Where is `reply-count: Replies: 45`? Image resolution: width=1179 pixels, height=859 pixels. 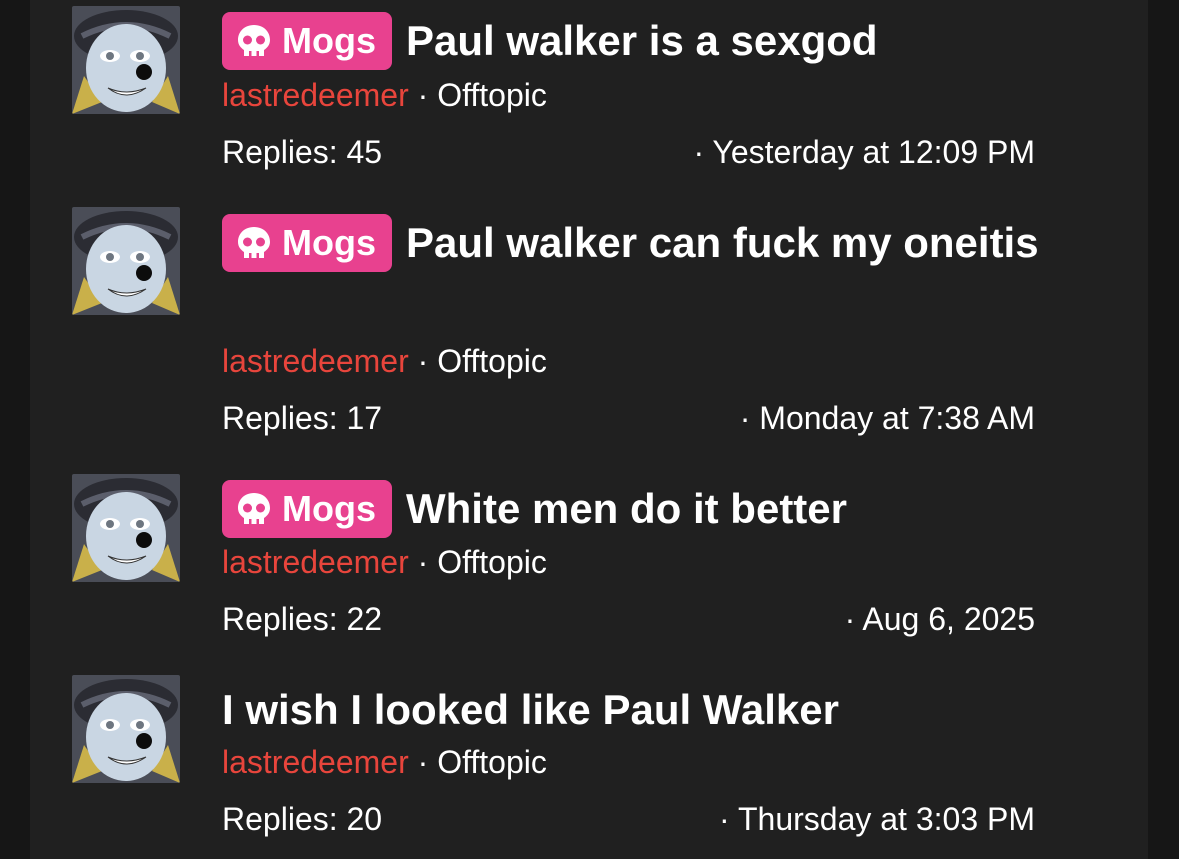
reply-count: Replies: 45 is located at coordinates (302, 152).